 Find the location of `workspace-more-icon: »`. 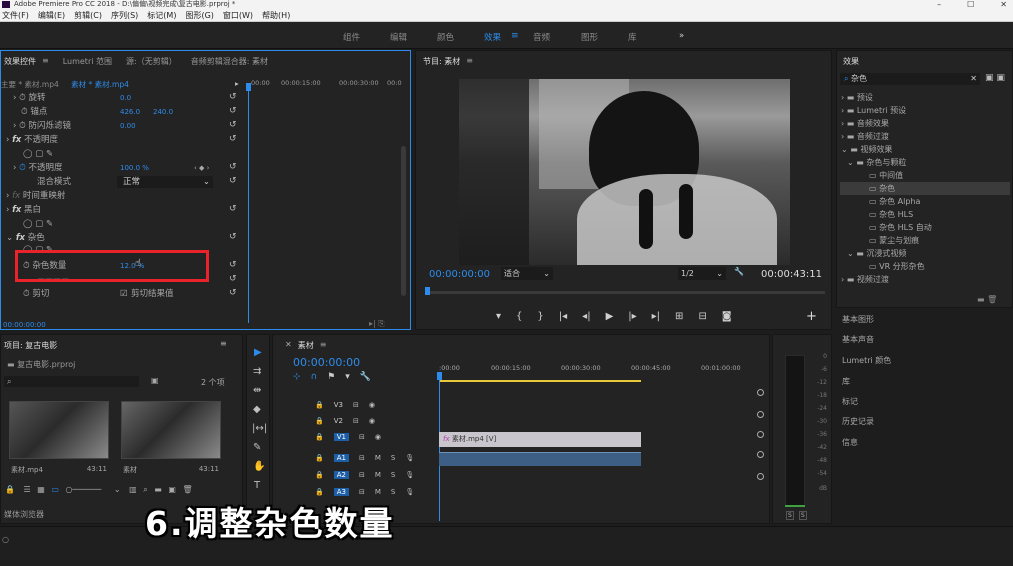

workspace-more-icon: » is located at coordinates (681, 36).